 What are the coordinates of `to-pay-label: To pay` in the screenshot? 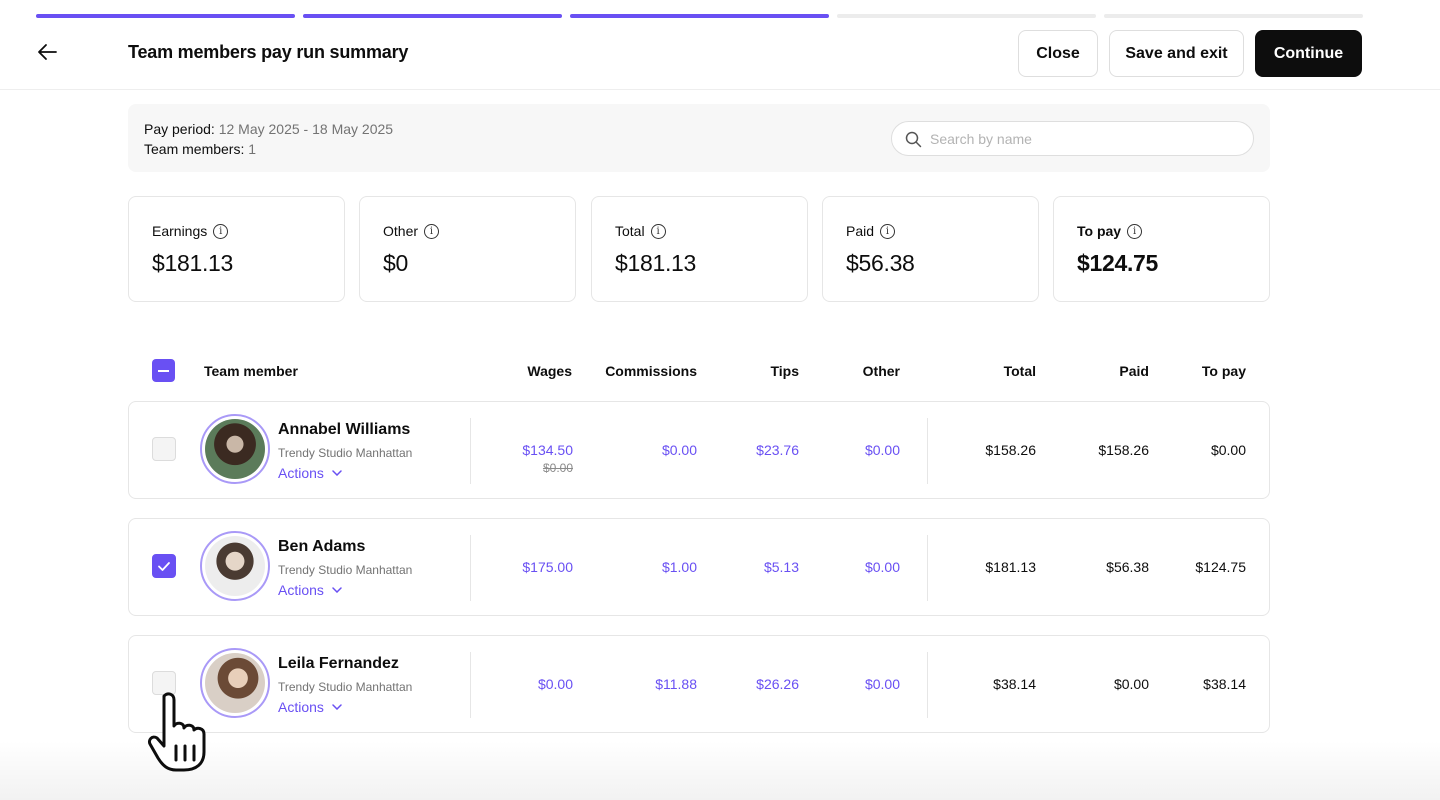 It's located at (1099, 231).